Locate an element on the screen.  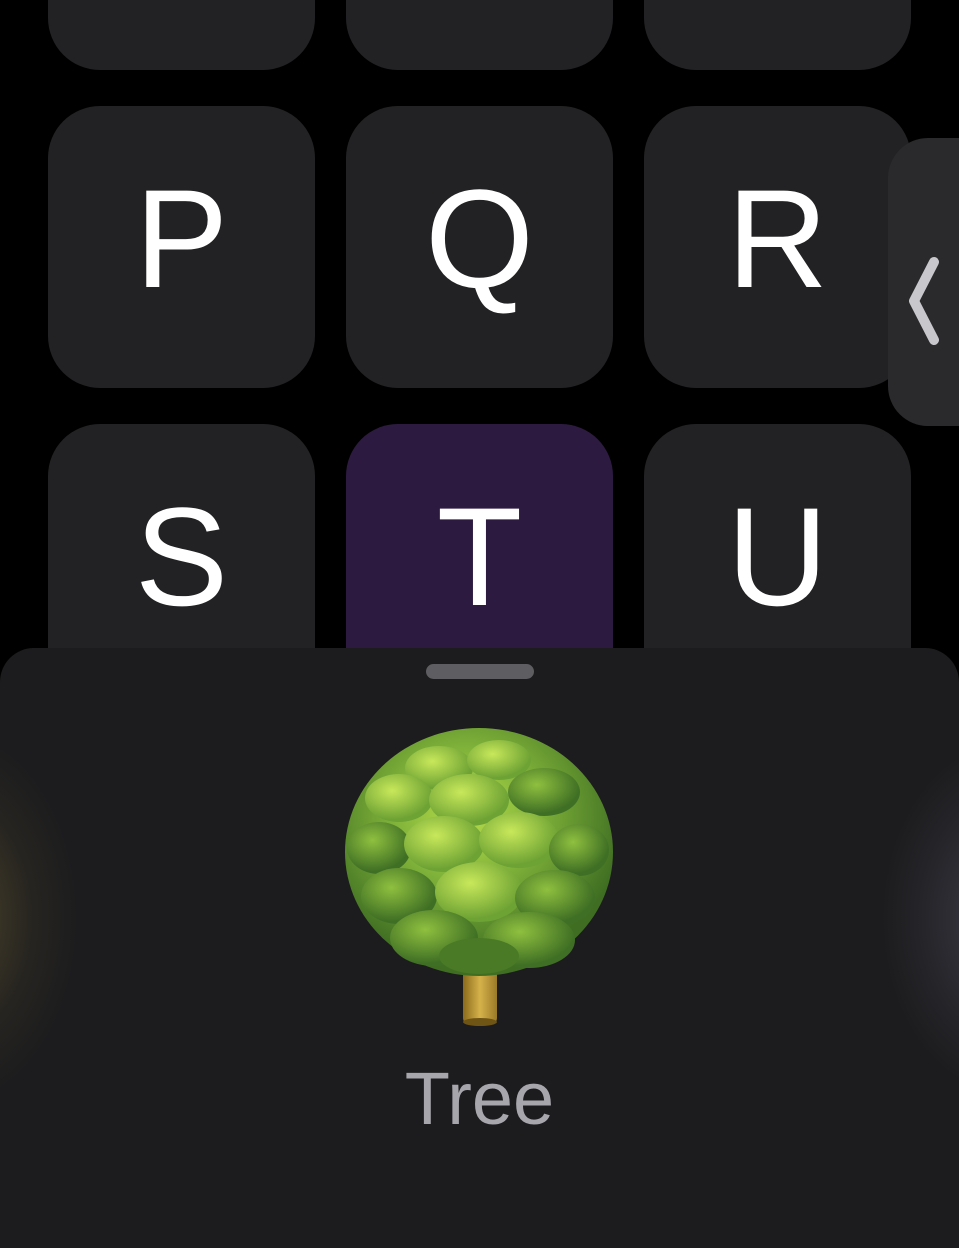
deciduous-tree-icon is located at coordinates (479, 877).